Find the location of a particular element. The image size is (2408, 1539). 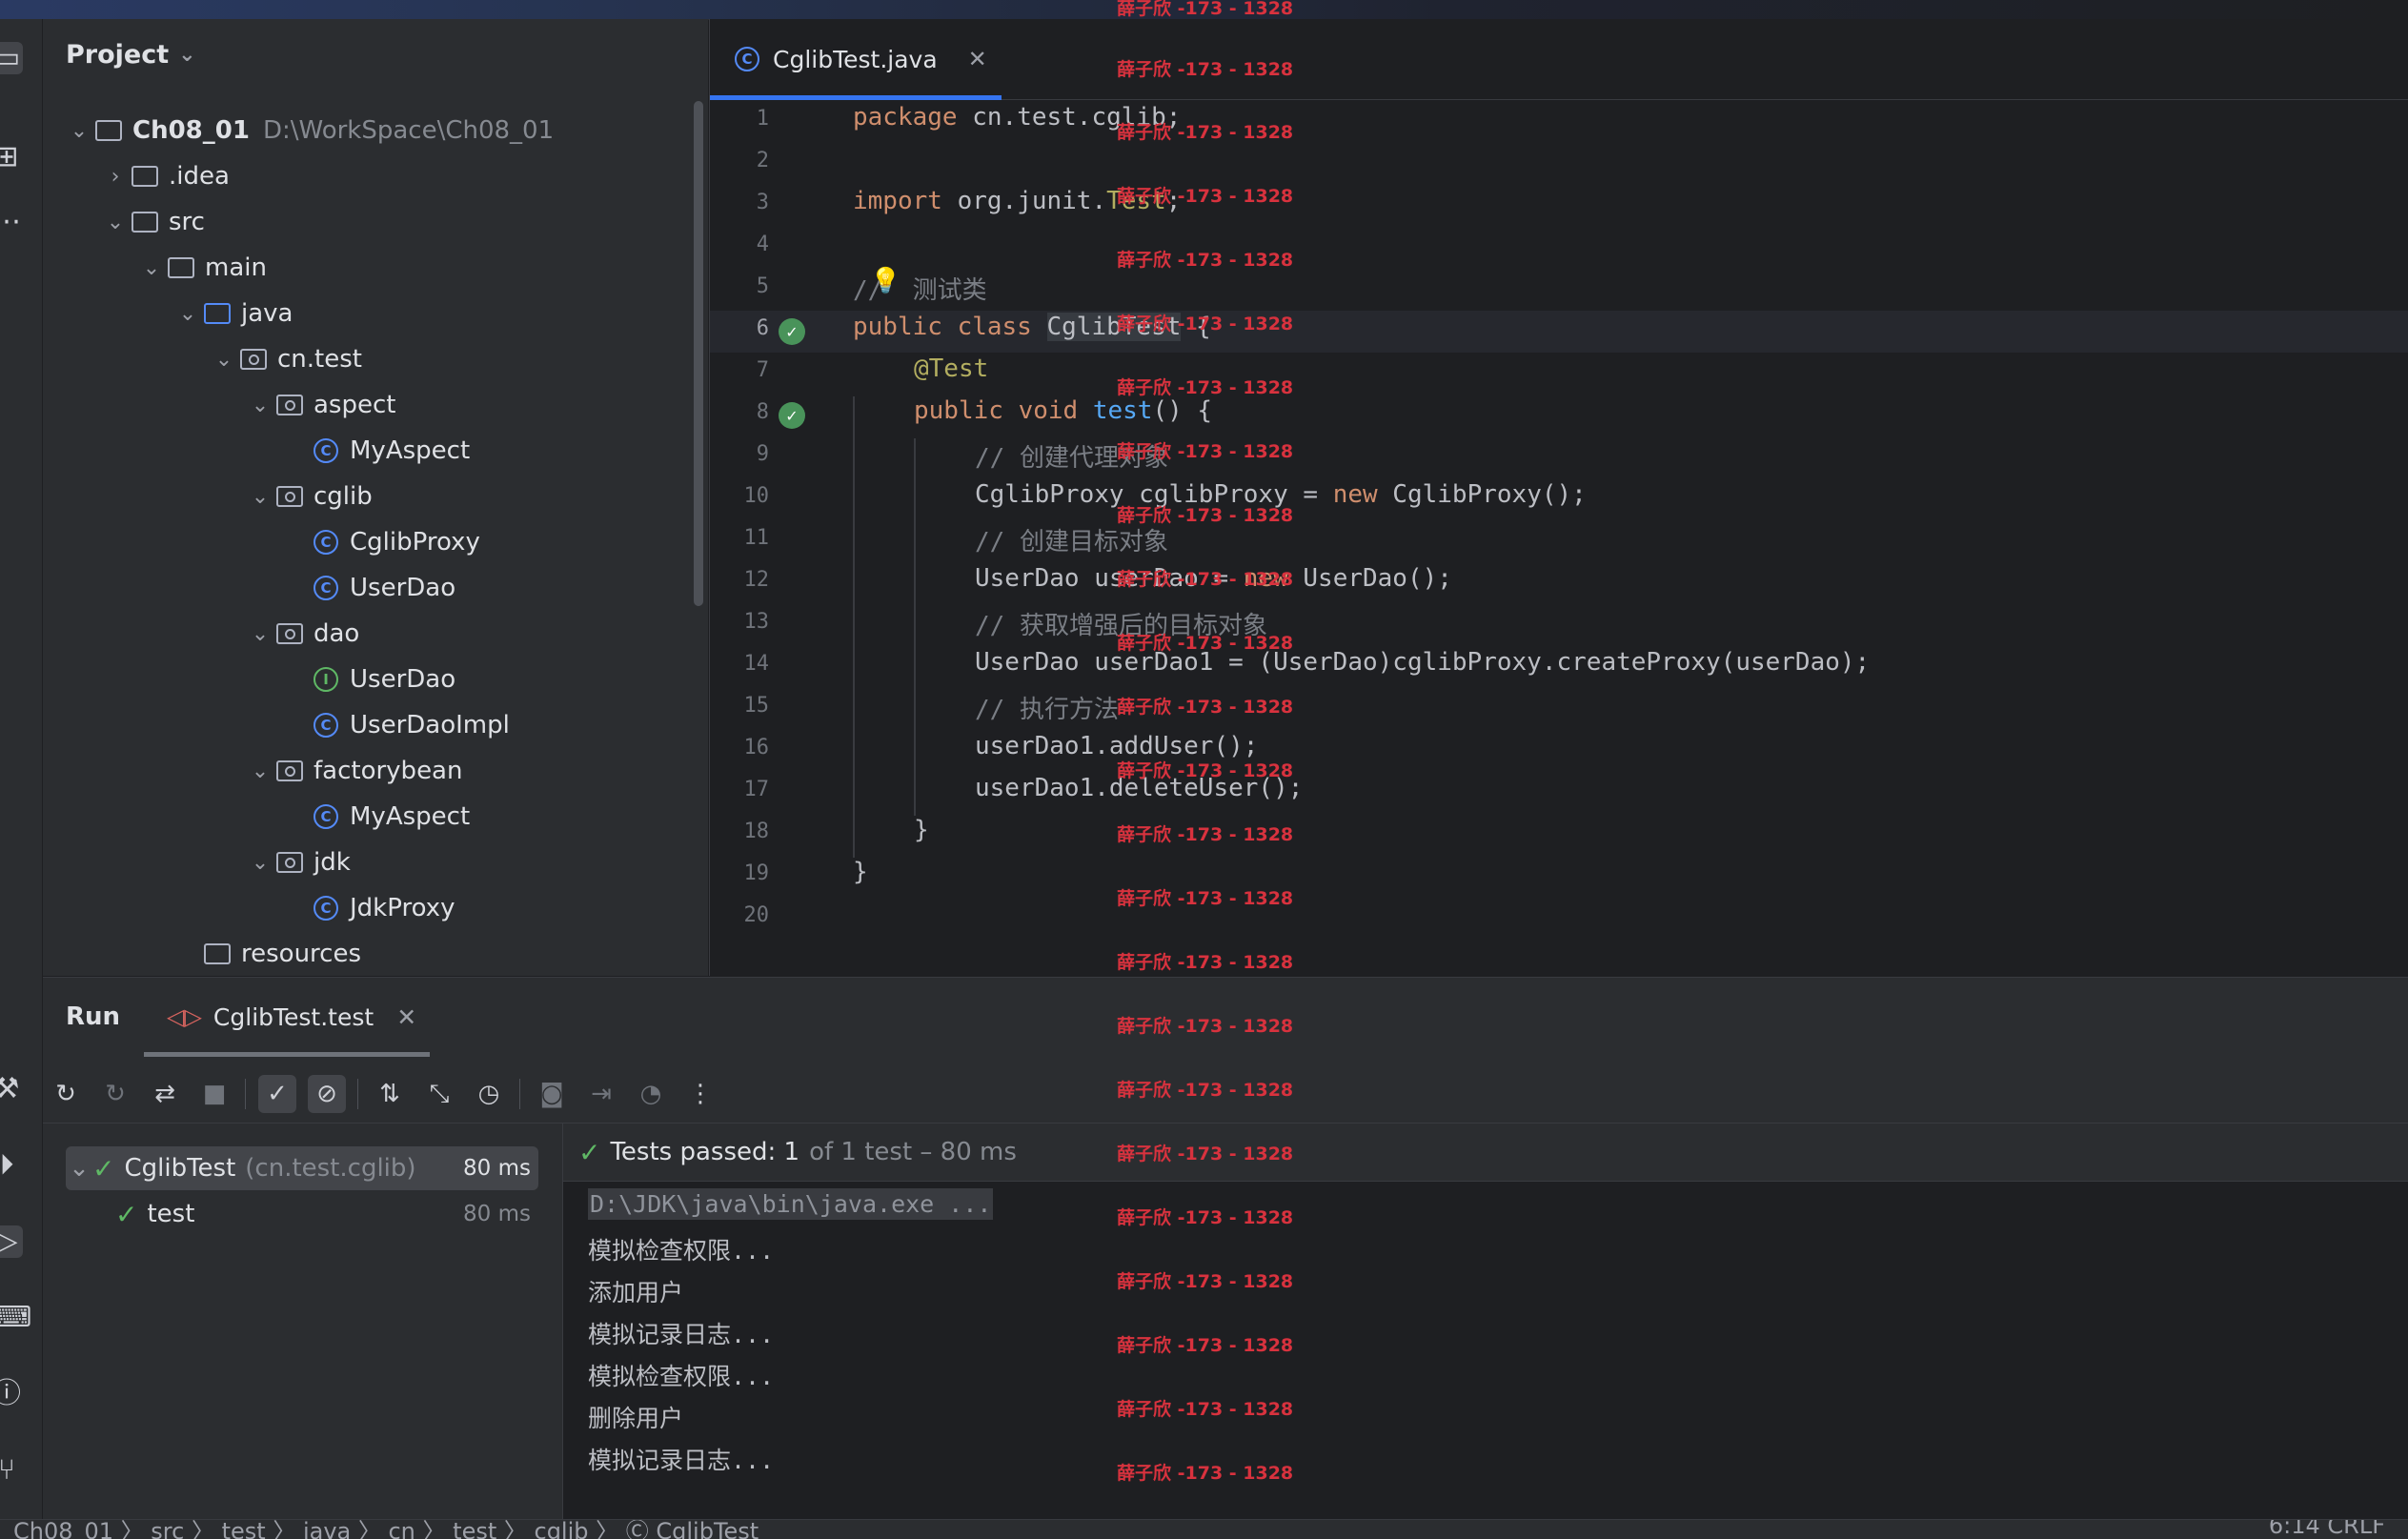

code-line-19: } is located at coordinates (860, 872).